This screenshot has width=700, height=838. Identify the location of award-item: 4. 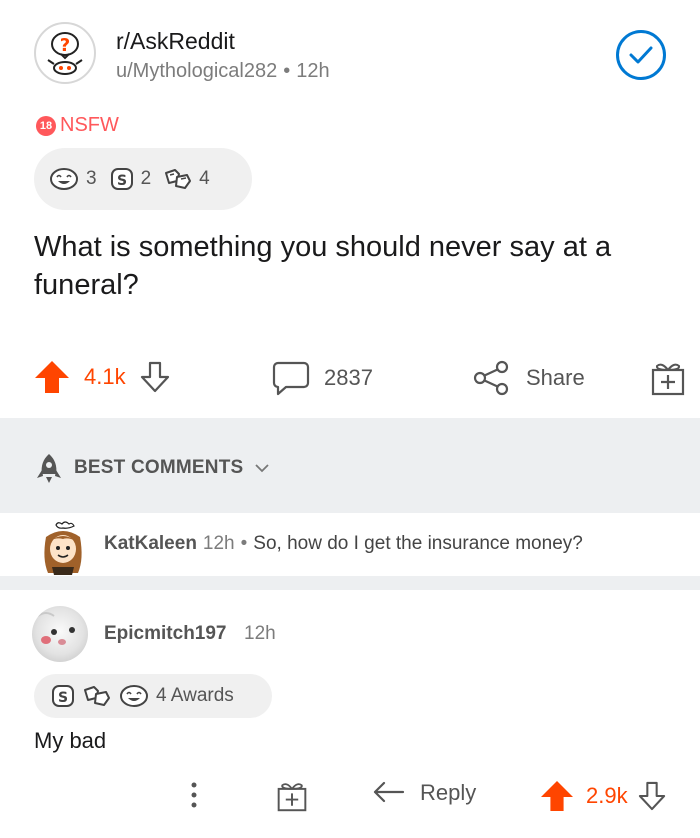
(186, 179).